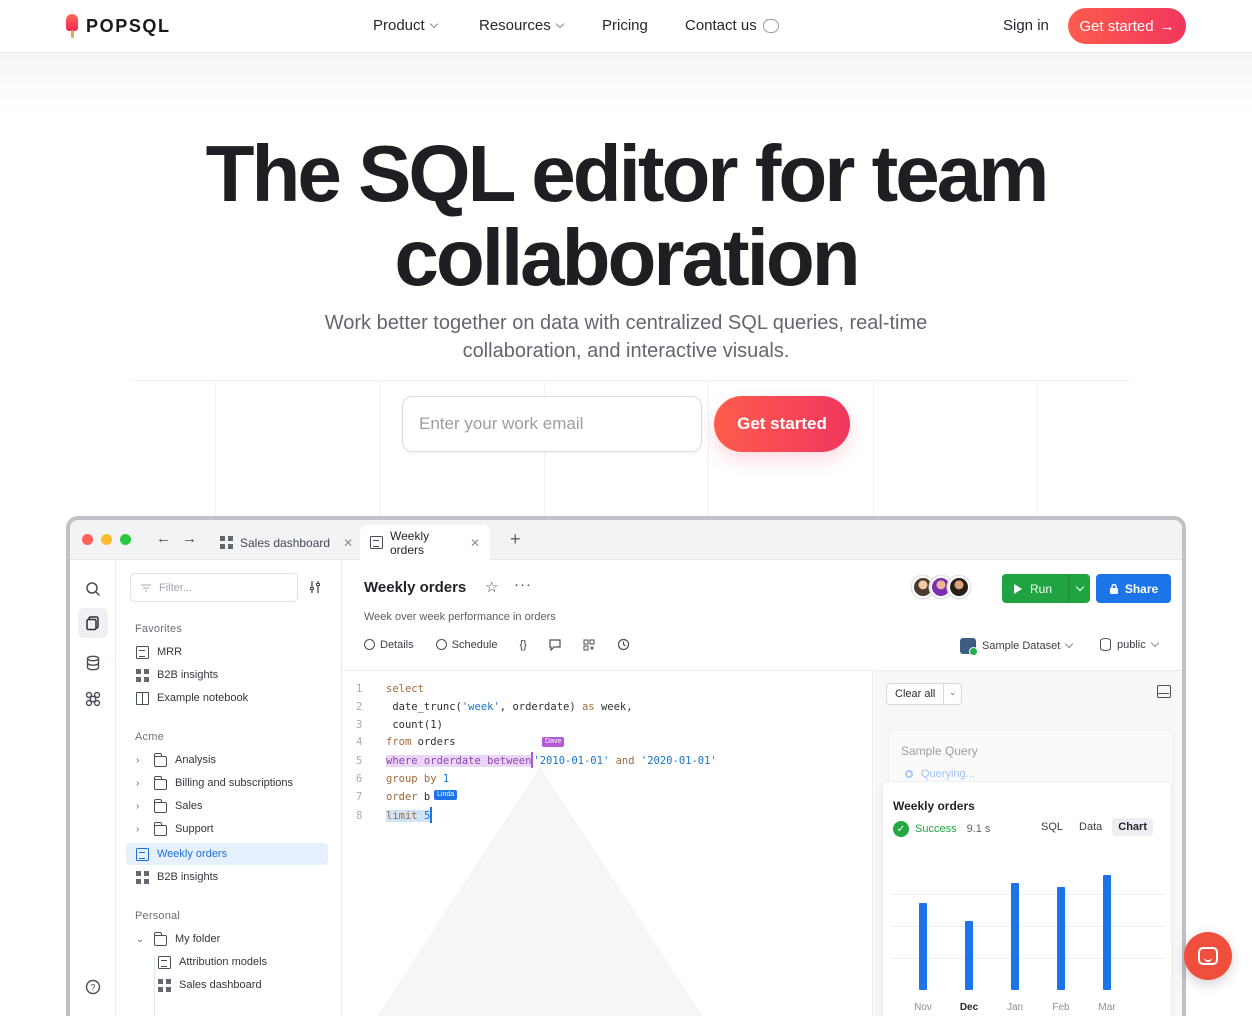 The image size is (1252, 1016). I want to click on popsql-logo: POPSQL, so click(118, 26).